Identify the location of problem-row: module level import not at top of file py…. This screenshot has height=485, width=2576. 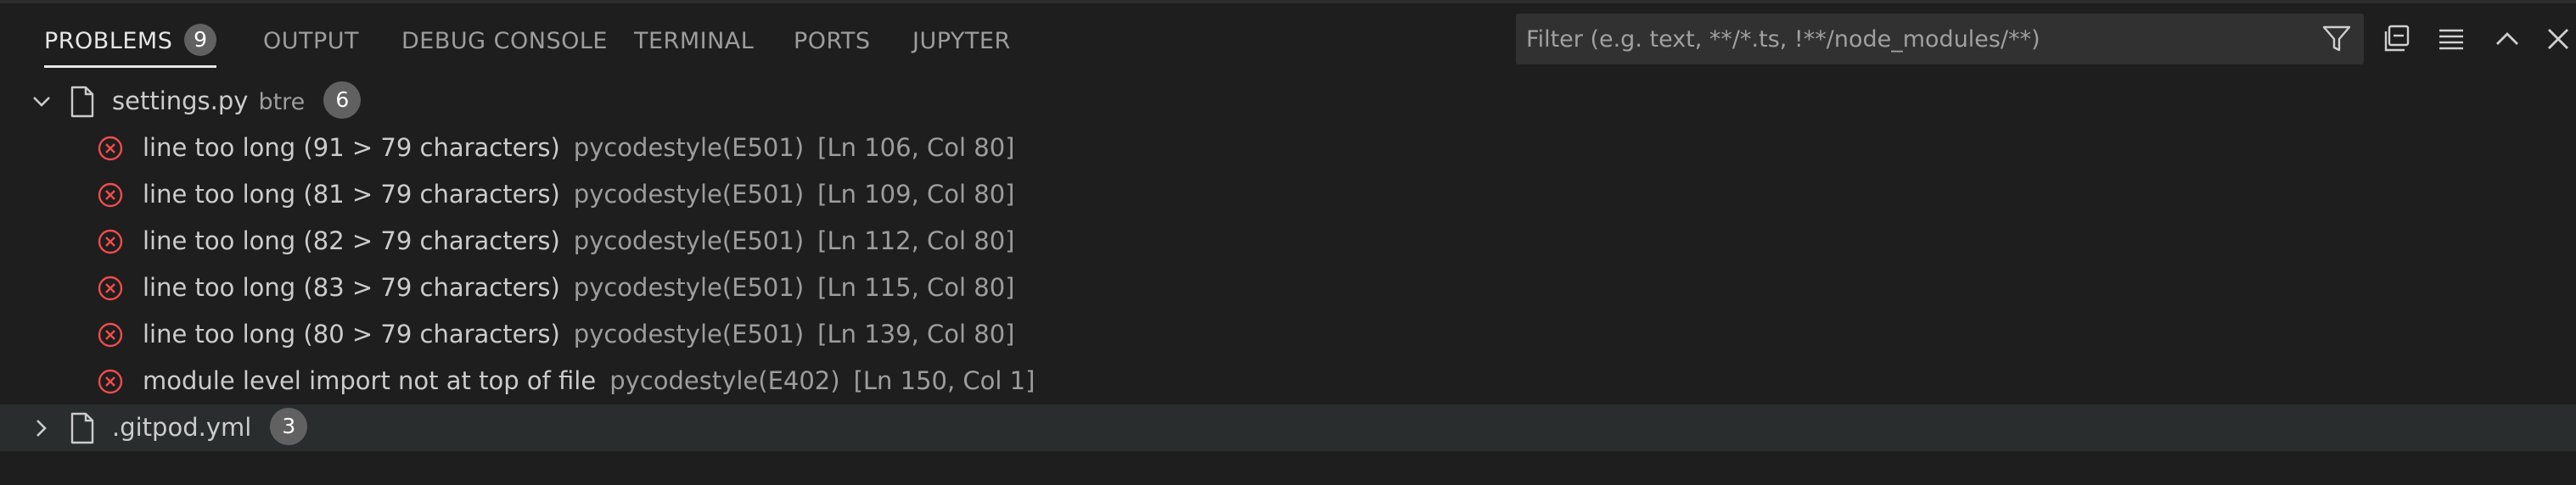
(1288, 381).